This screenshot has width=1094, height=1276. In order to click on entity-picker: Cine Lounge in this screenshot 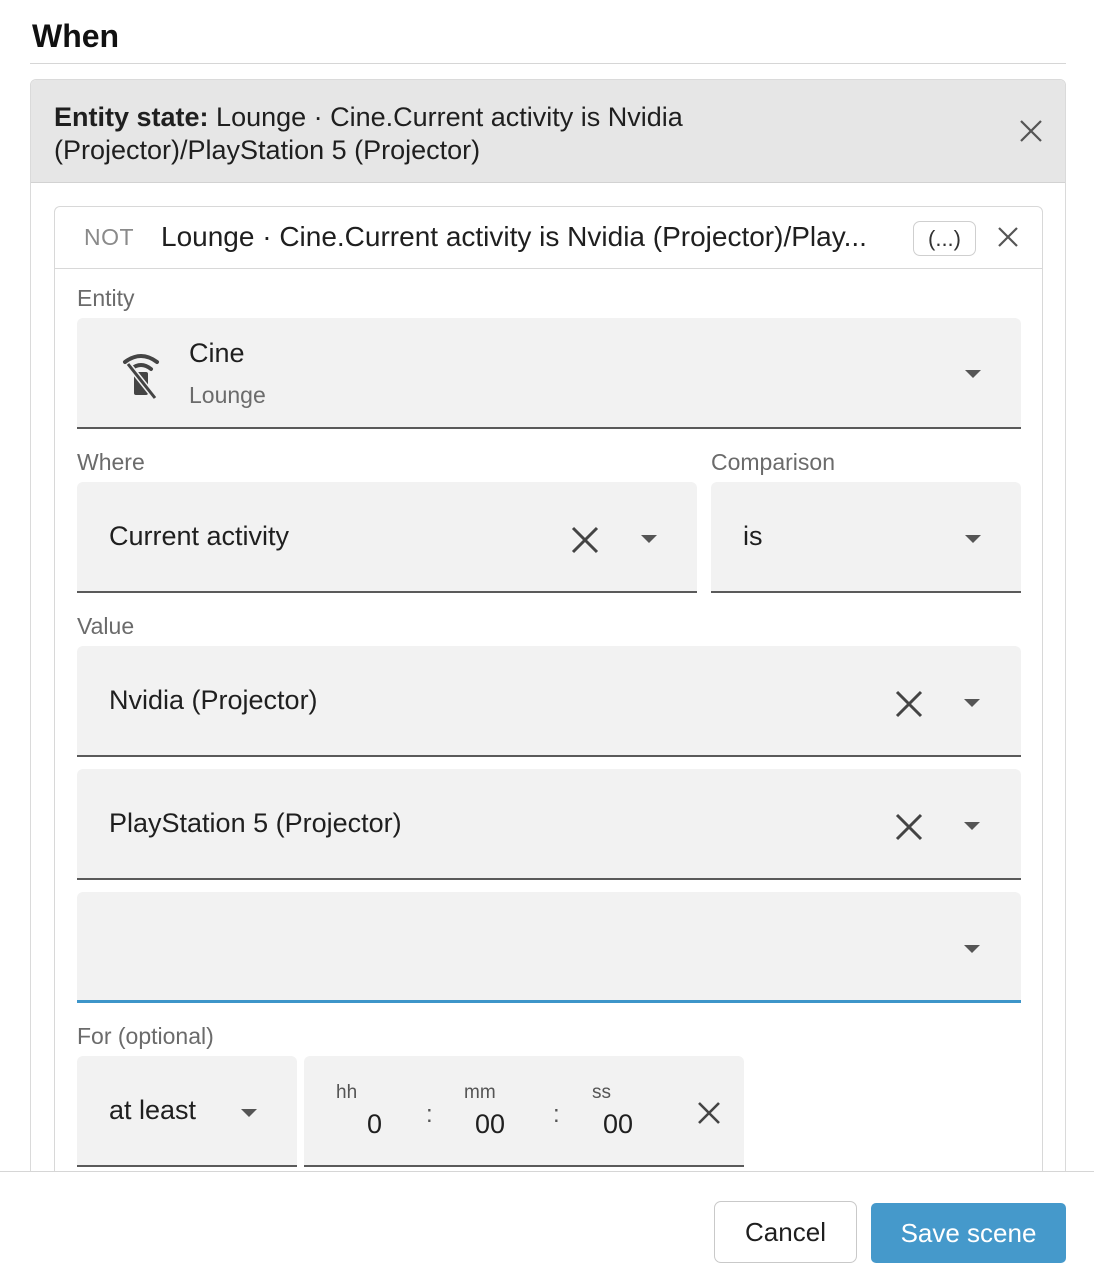, I will do `click(549, 373)`.